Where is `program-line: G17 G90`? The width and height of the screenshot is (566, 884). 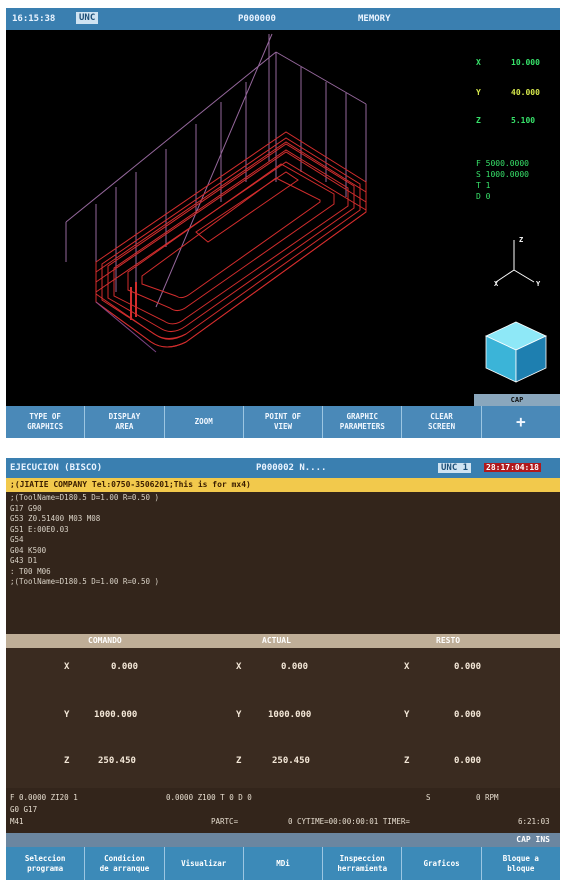 program-line: G17 G90 is located at coordinates (26, 508).